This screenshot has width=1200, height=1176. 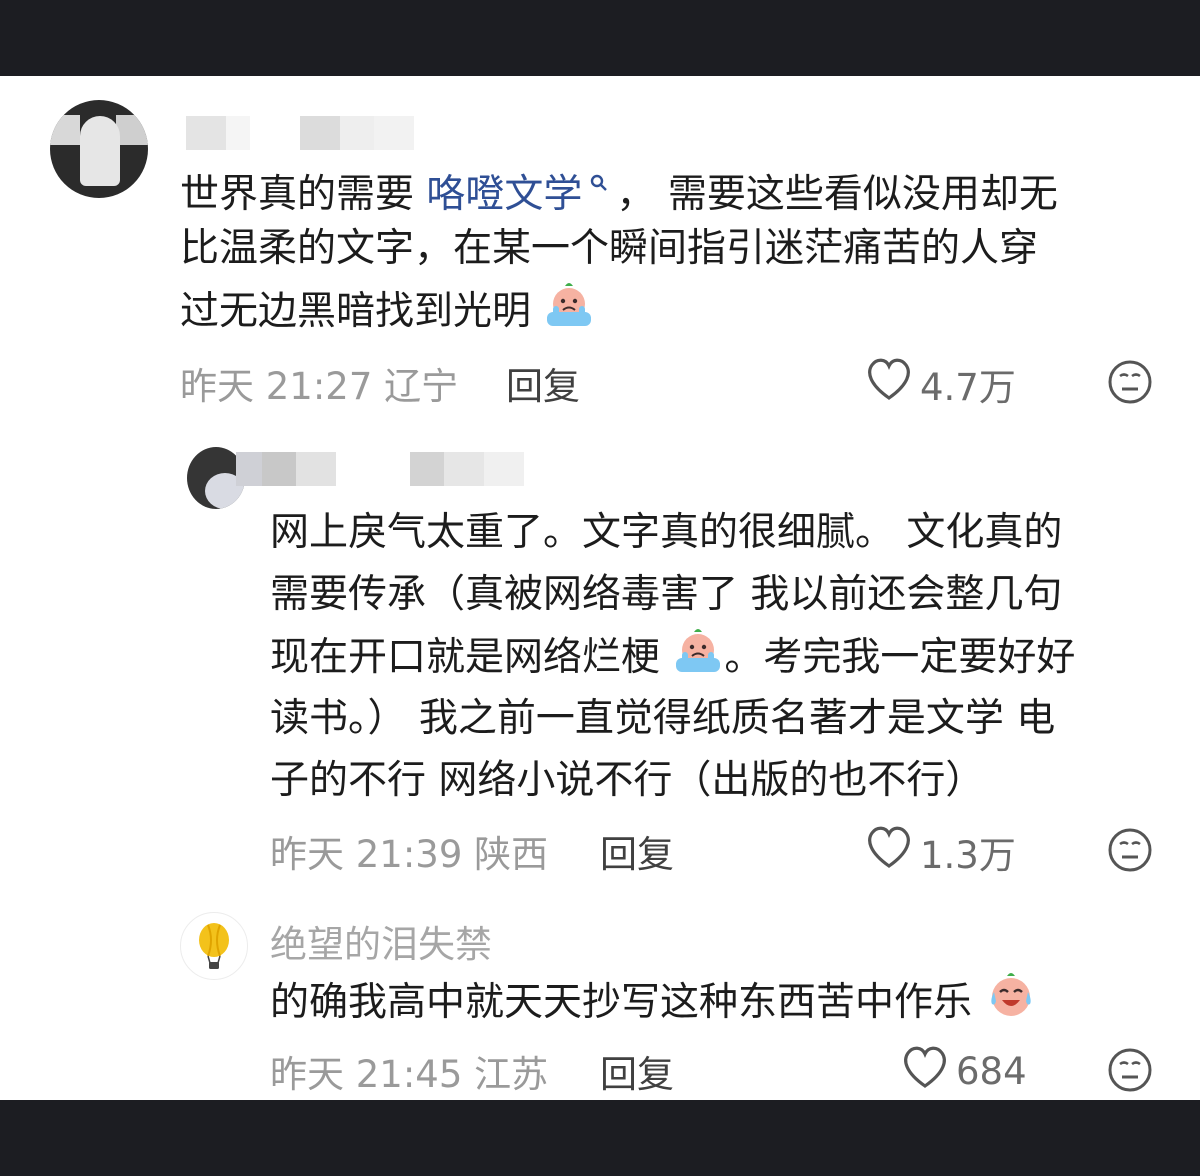 What do you see at coordinates (666, 532) in the screenshot?
I see `comment-text-line: 网上戾气太重了。文字真的很细腻。 文化真的` at bounding box center [666, 532].